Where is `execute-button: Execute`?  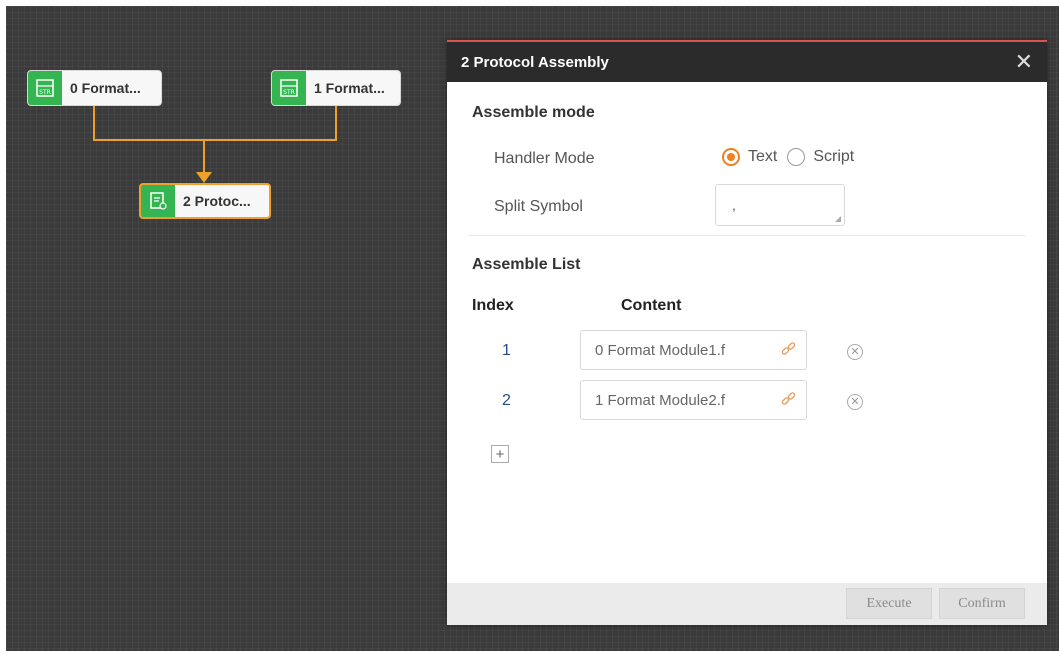 execute-button: Execute is located at coordinates (889, 603).